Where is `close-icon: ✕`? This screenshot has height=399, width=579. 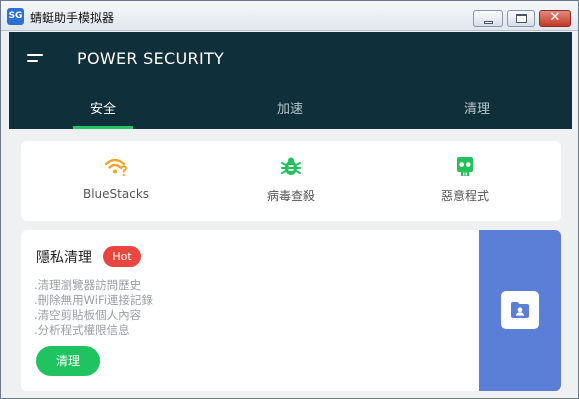
close-icon: ✕ is located at coordinates (555, 17).